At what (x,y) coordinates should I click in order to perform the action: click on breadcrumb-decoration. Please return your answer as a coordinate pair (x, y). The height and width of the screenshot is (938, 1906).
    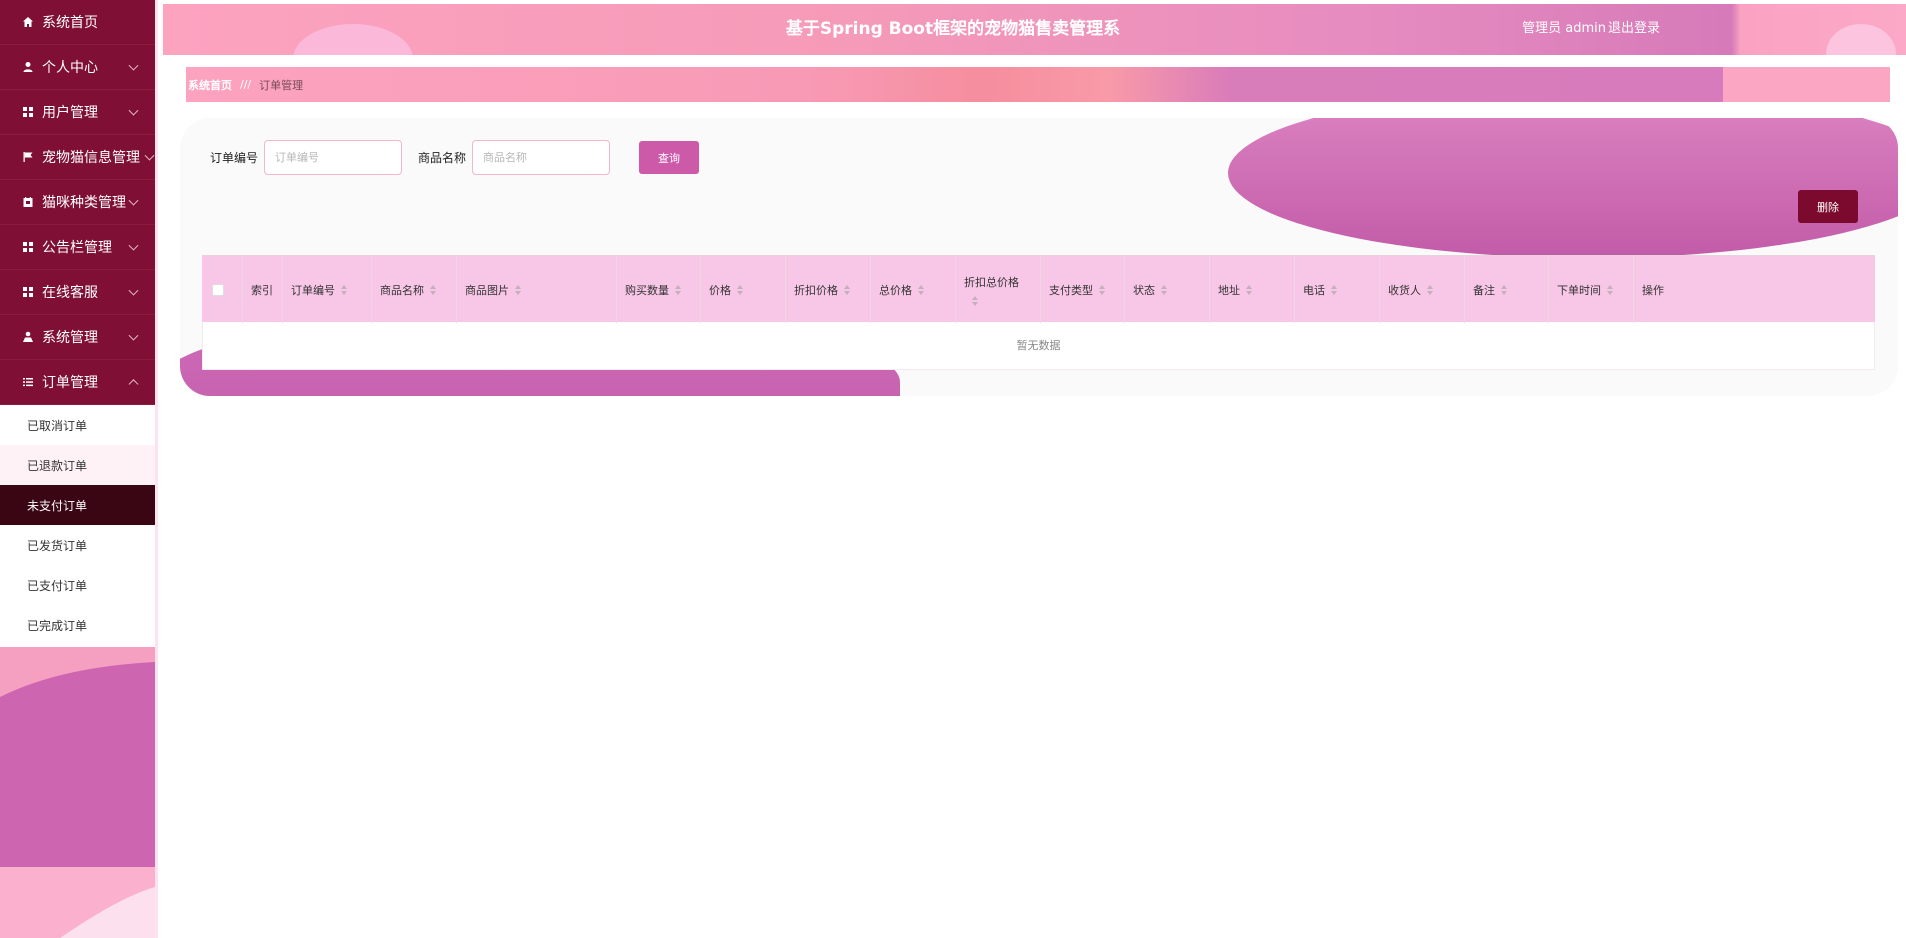
    Looking at the image, I should click on (954, 84).